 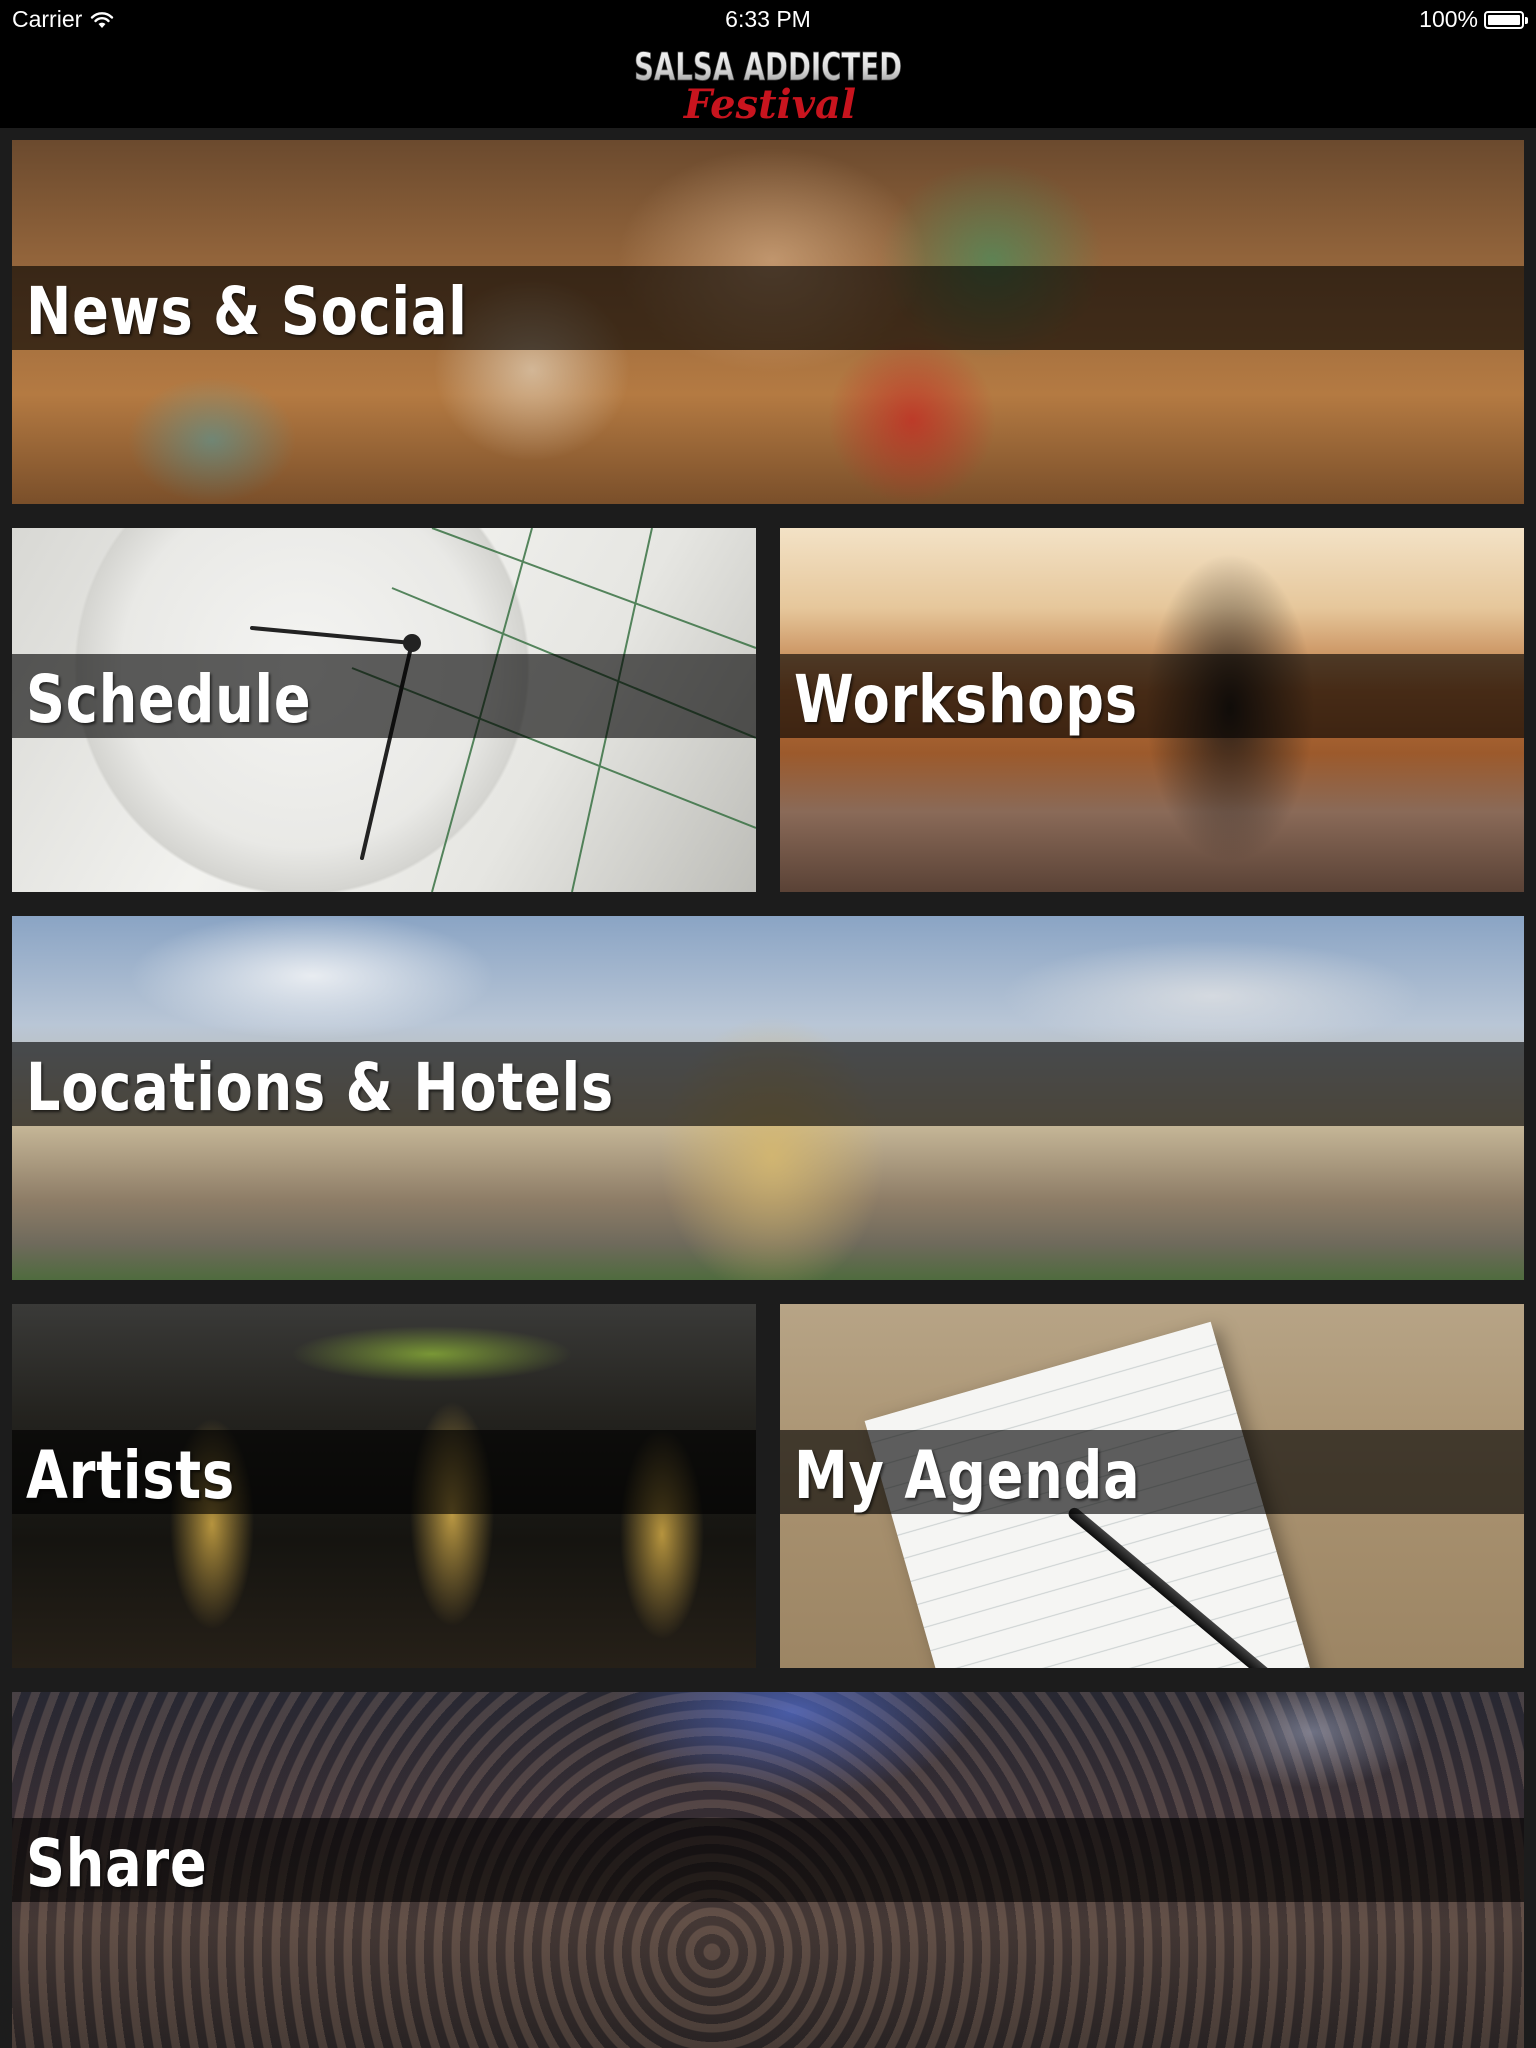 I want to click on tile-label: Share, so click(x=117, y=1863).